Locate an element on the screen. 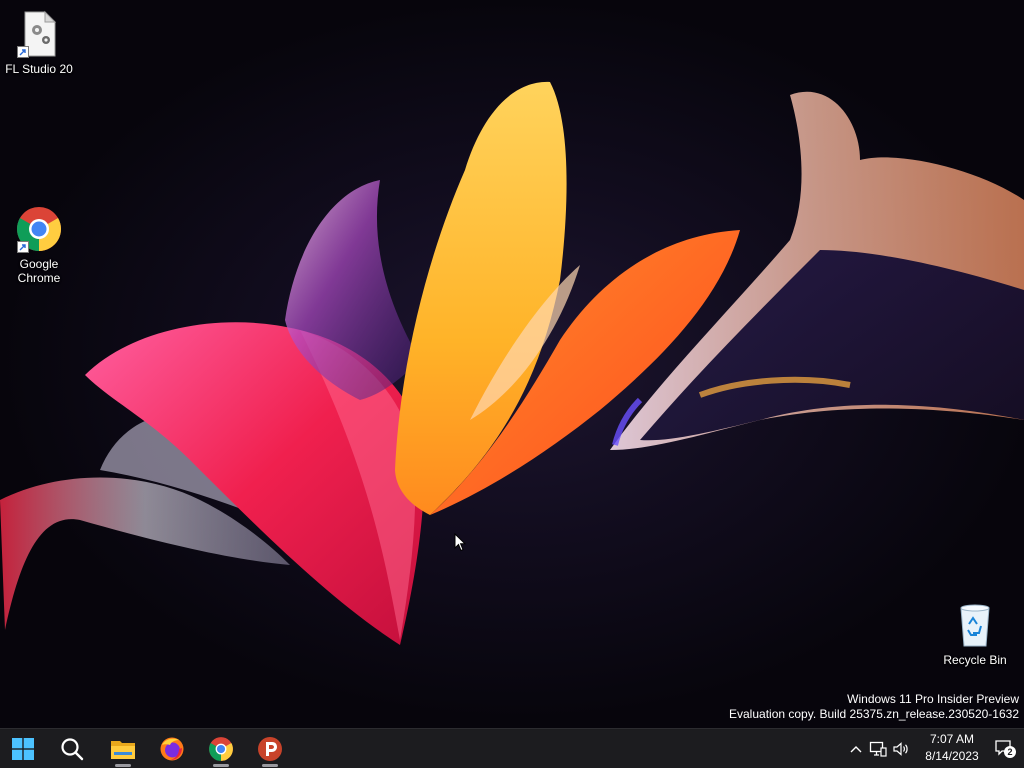 Image resolution: width=1024 pixels, height=768 pixels. windows-start-icon is located at coordinates (23, 748).